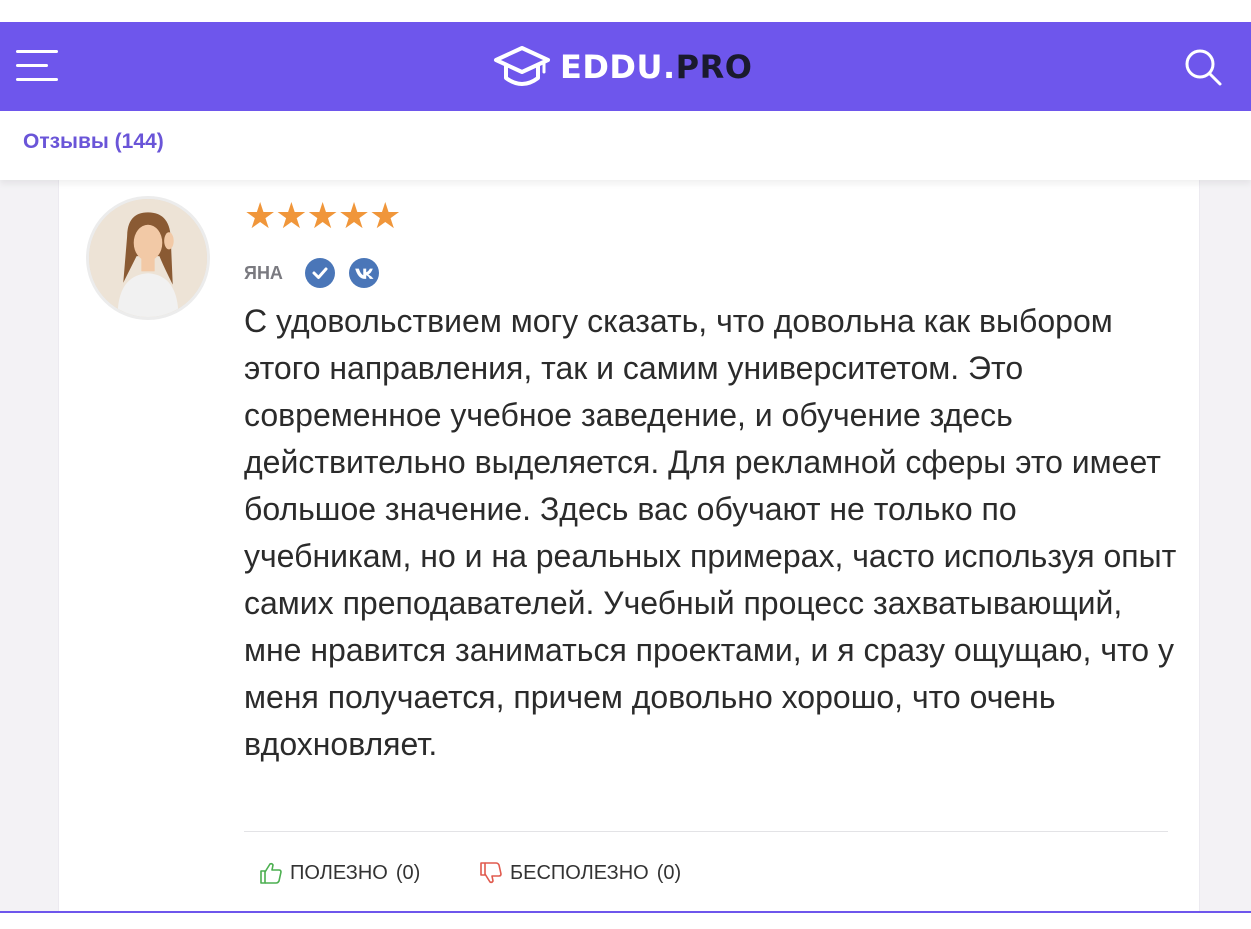 The width and height of the screenshot is (1251, 929). Describe the element at coordinates (706, 831) in the screenshot. I see `divider` at that location.